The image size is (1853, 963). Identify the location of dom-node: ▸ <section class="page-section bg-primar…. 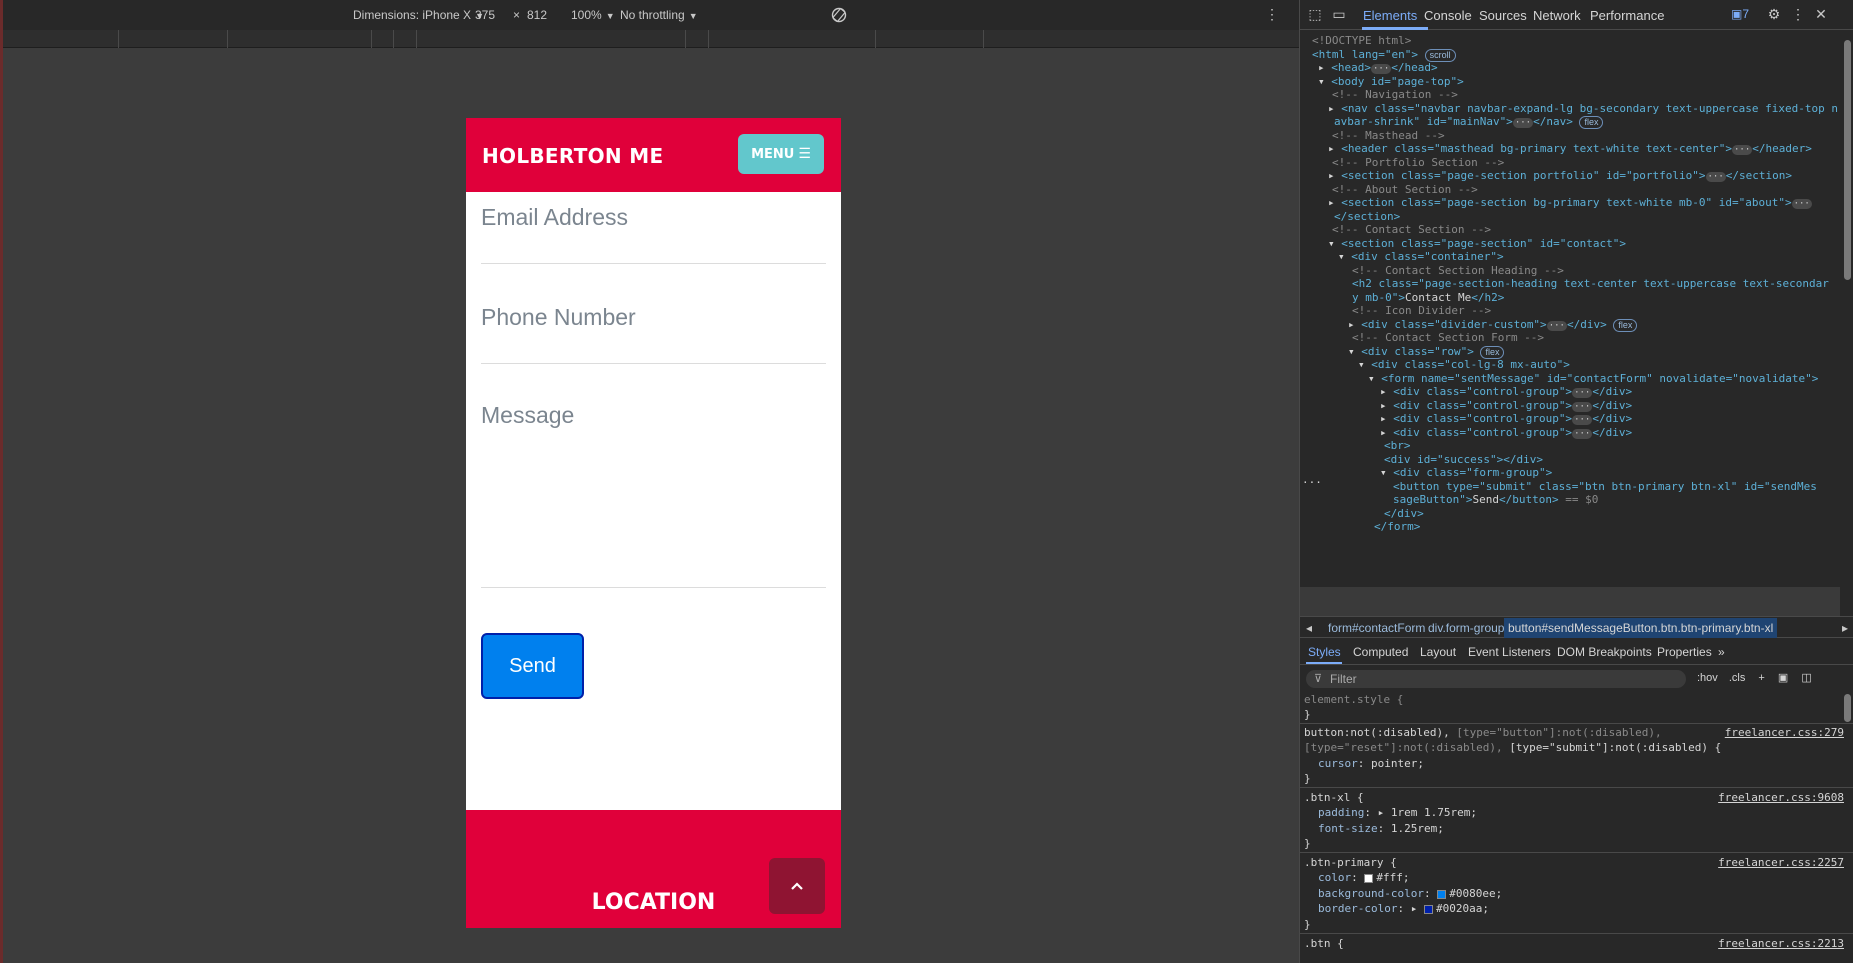
(1570, 203).